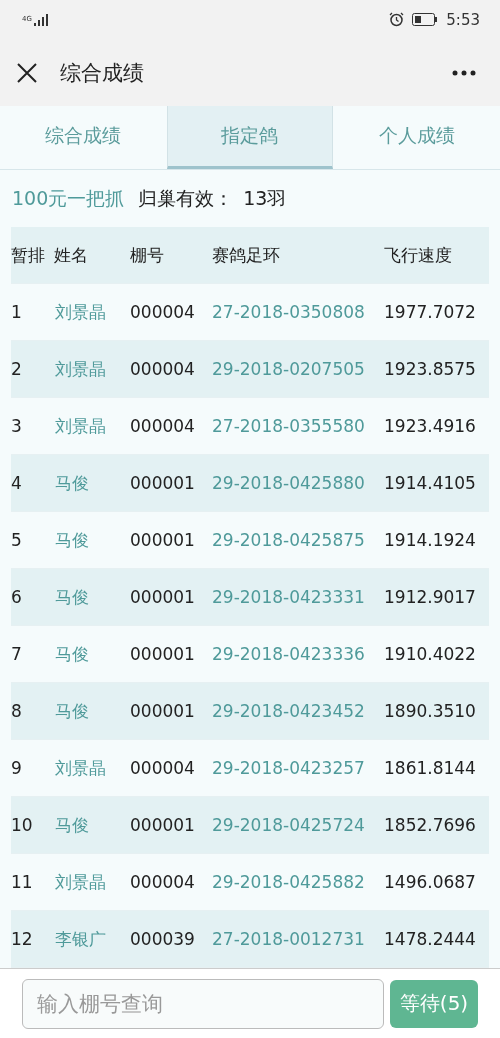 This screenshot has width=500, height=1038. What do you see at coordinates (298, 768) in the screenshot?
I see `table-link: 29-2018-0423257` at bounding box center [298, 768].